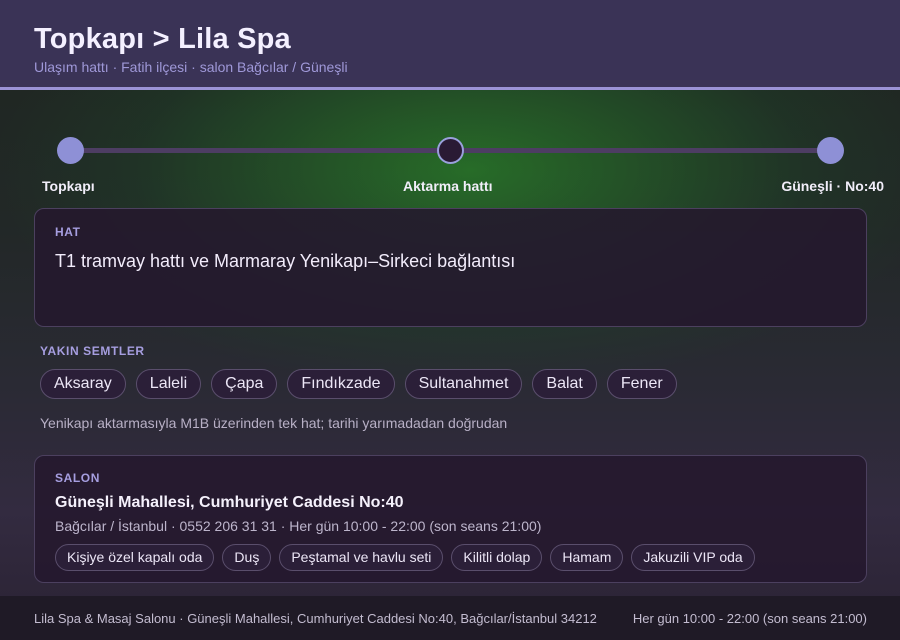  I want to click on nearby-districts-label: YAKIN SEMTLER, so click(92, 351).